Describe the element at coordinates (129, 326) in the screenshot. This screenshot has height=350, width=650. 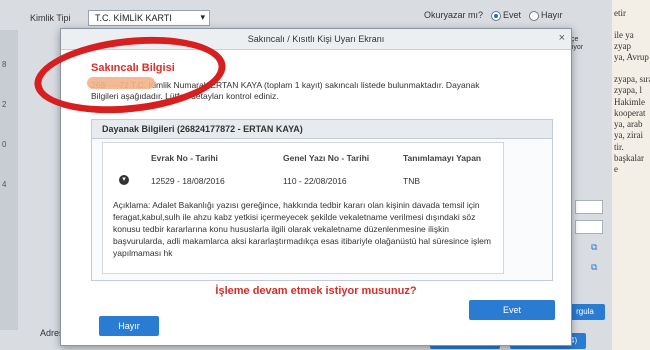
I see `hayir-button: Hayır` at that location.